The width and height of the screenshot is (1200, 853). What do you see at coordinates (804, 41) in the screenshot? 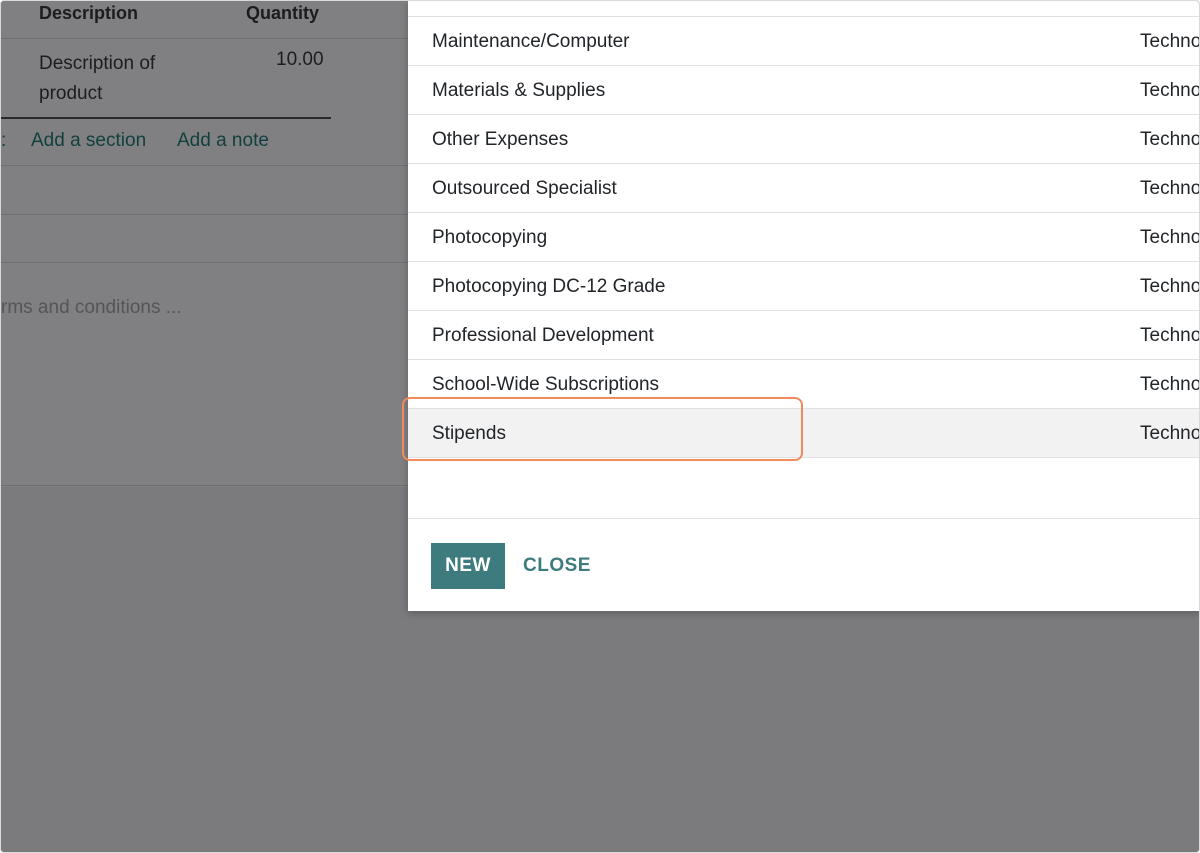
I see `list-item: Maintenance/Computer Techno` at bounding box center [804, 41].